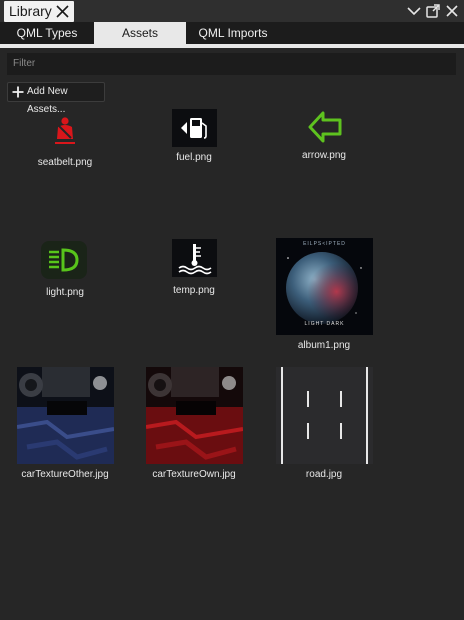 The height and width of the screenshot is (620, 464). I want to click on asset-label: seatbelt.png, so click(65, 162).